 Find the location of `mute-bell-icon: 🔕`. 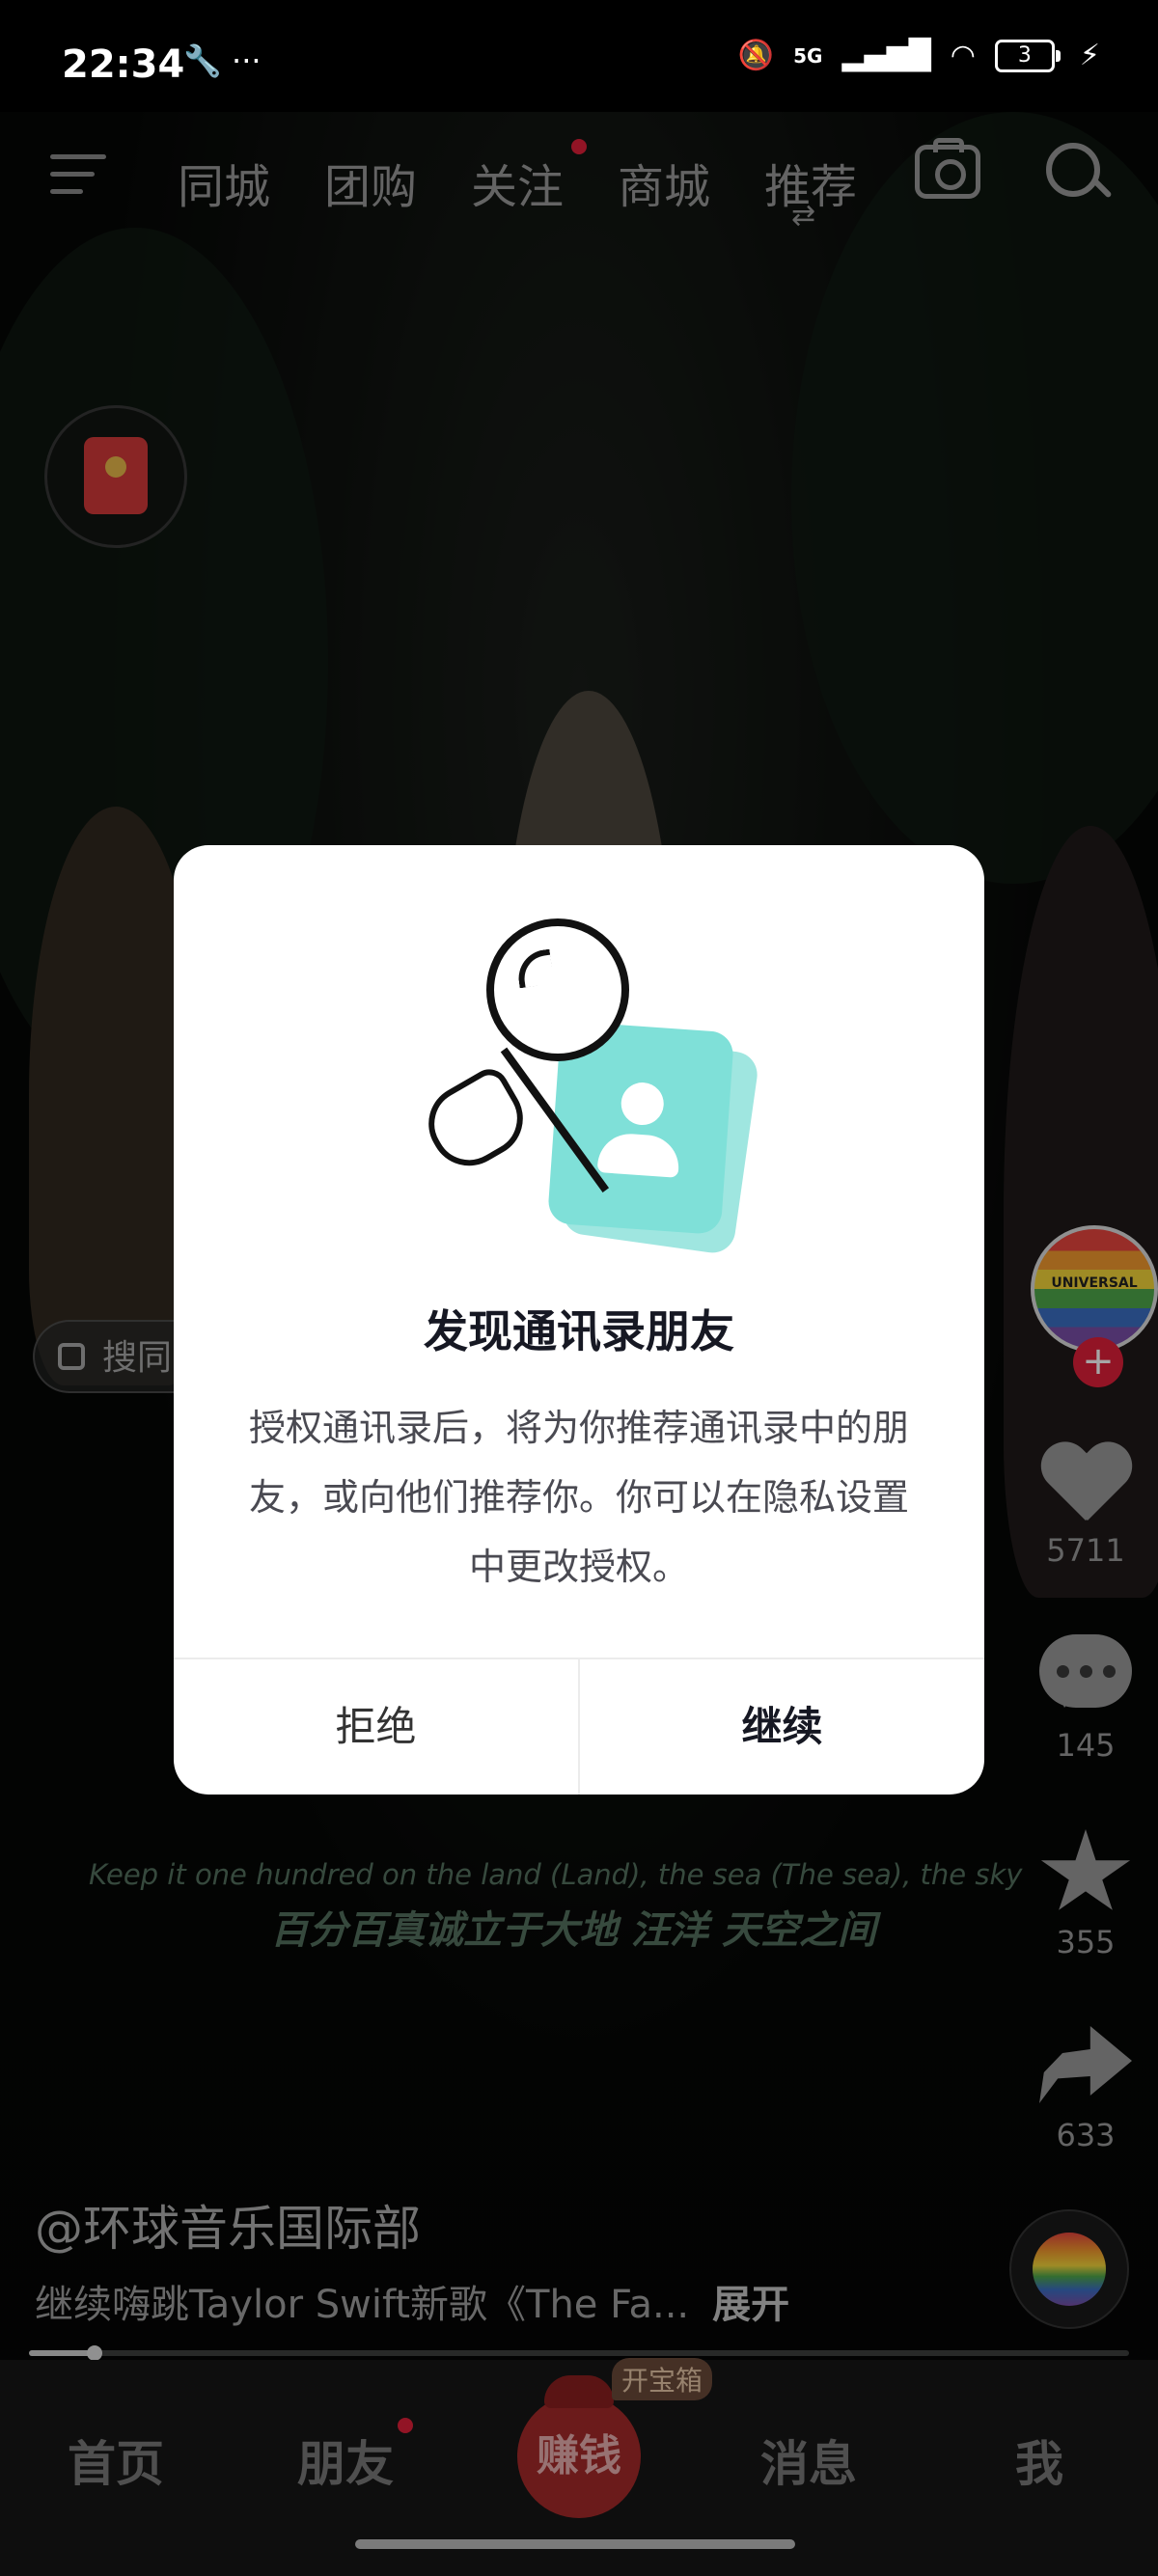

mute-bell-icon: 🔕 is located at coordinates (756, 56).